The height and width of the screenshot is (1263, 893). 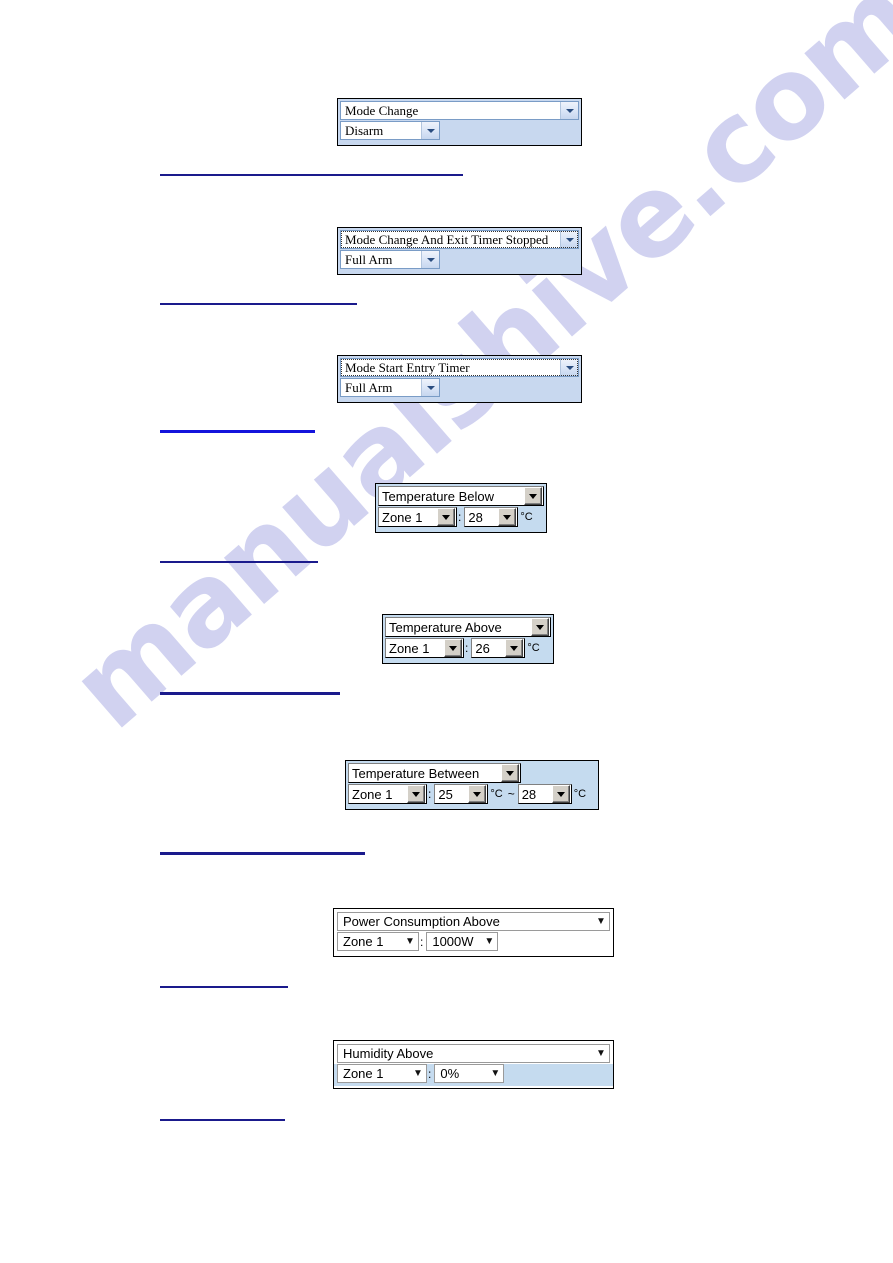 I want to click on widget-row-parameters: Zone 1:26 °C, so click(x=468, y=649).